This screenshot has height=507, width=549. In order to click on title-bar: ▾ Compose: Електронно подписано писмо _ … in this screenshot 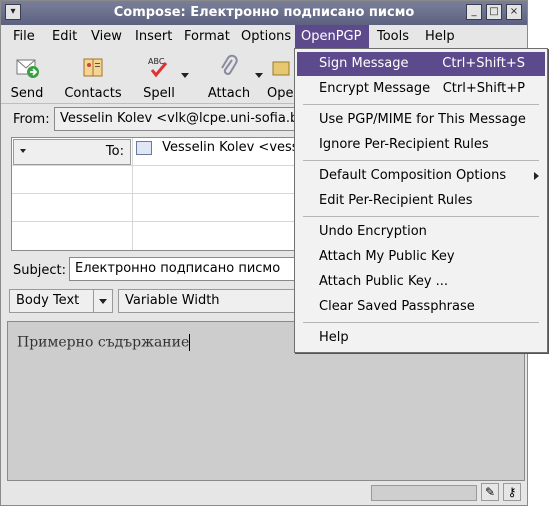, I will do `click(264, 13)`.